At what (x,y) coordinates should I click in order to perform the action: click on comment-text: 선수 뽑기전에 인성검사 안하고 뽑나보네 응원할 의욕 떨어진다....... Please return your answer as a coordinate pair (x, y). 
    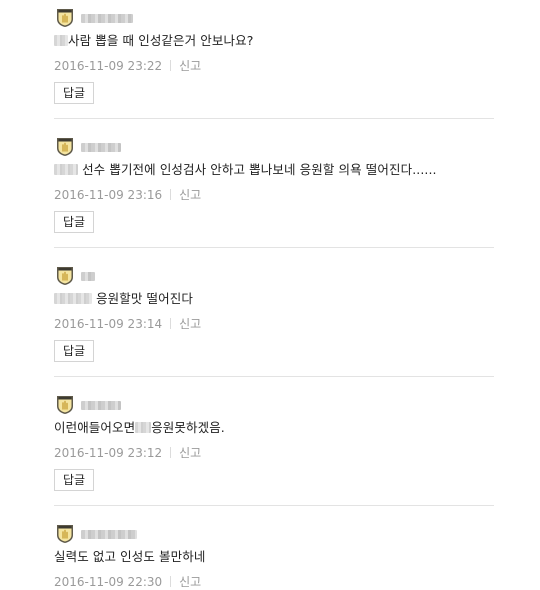
    Looking at the image, I should click on (245, 170).